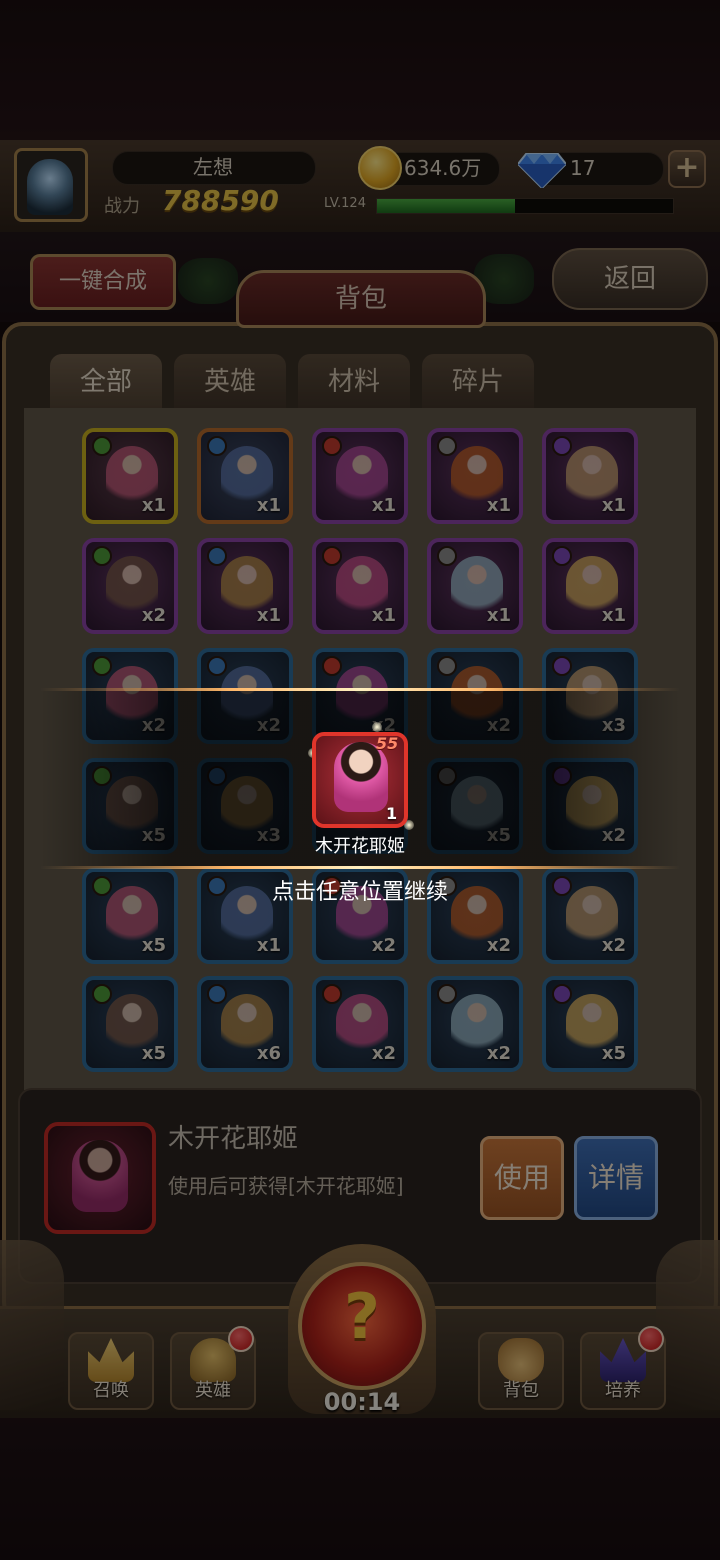  I want to click on glow-line-top, so click(360, 689).